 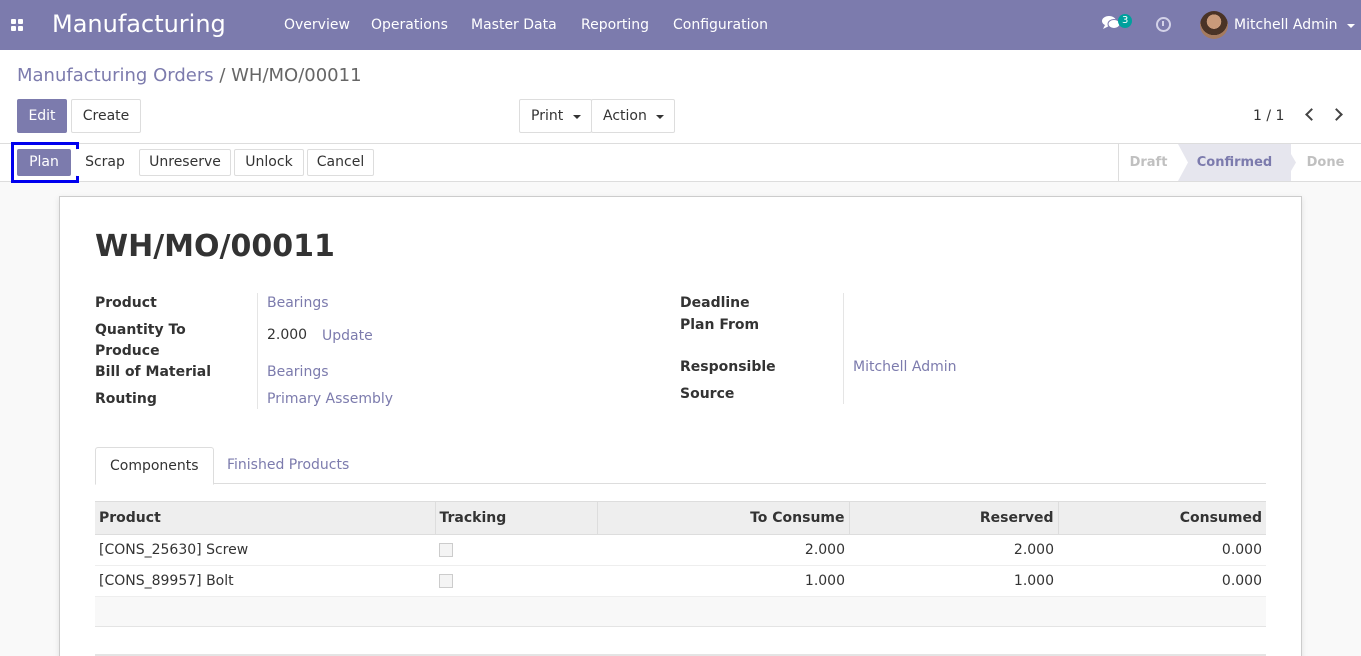 I want to click on user-menu: Mitchell Admin, so click(x=1286, y=25).